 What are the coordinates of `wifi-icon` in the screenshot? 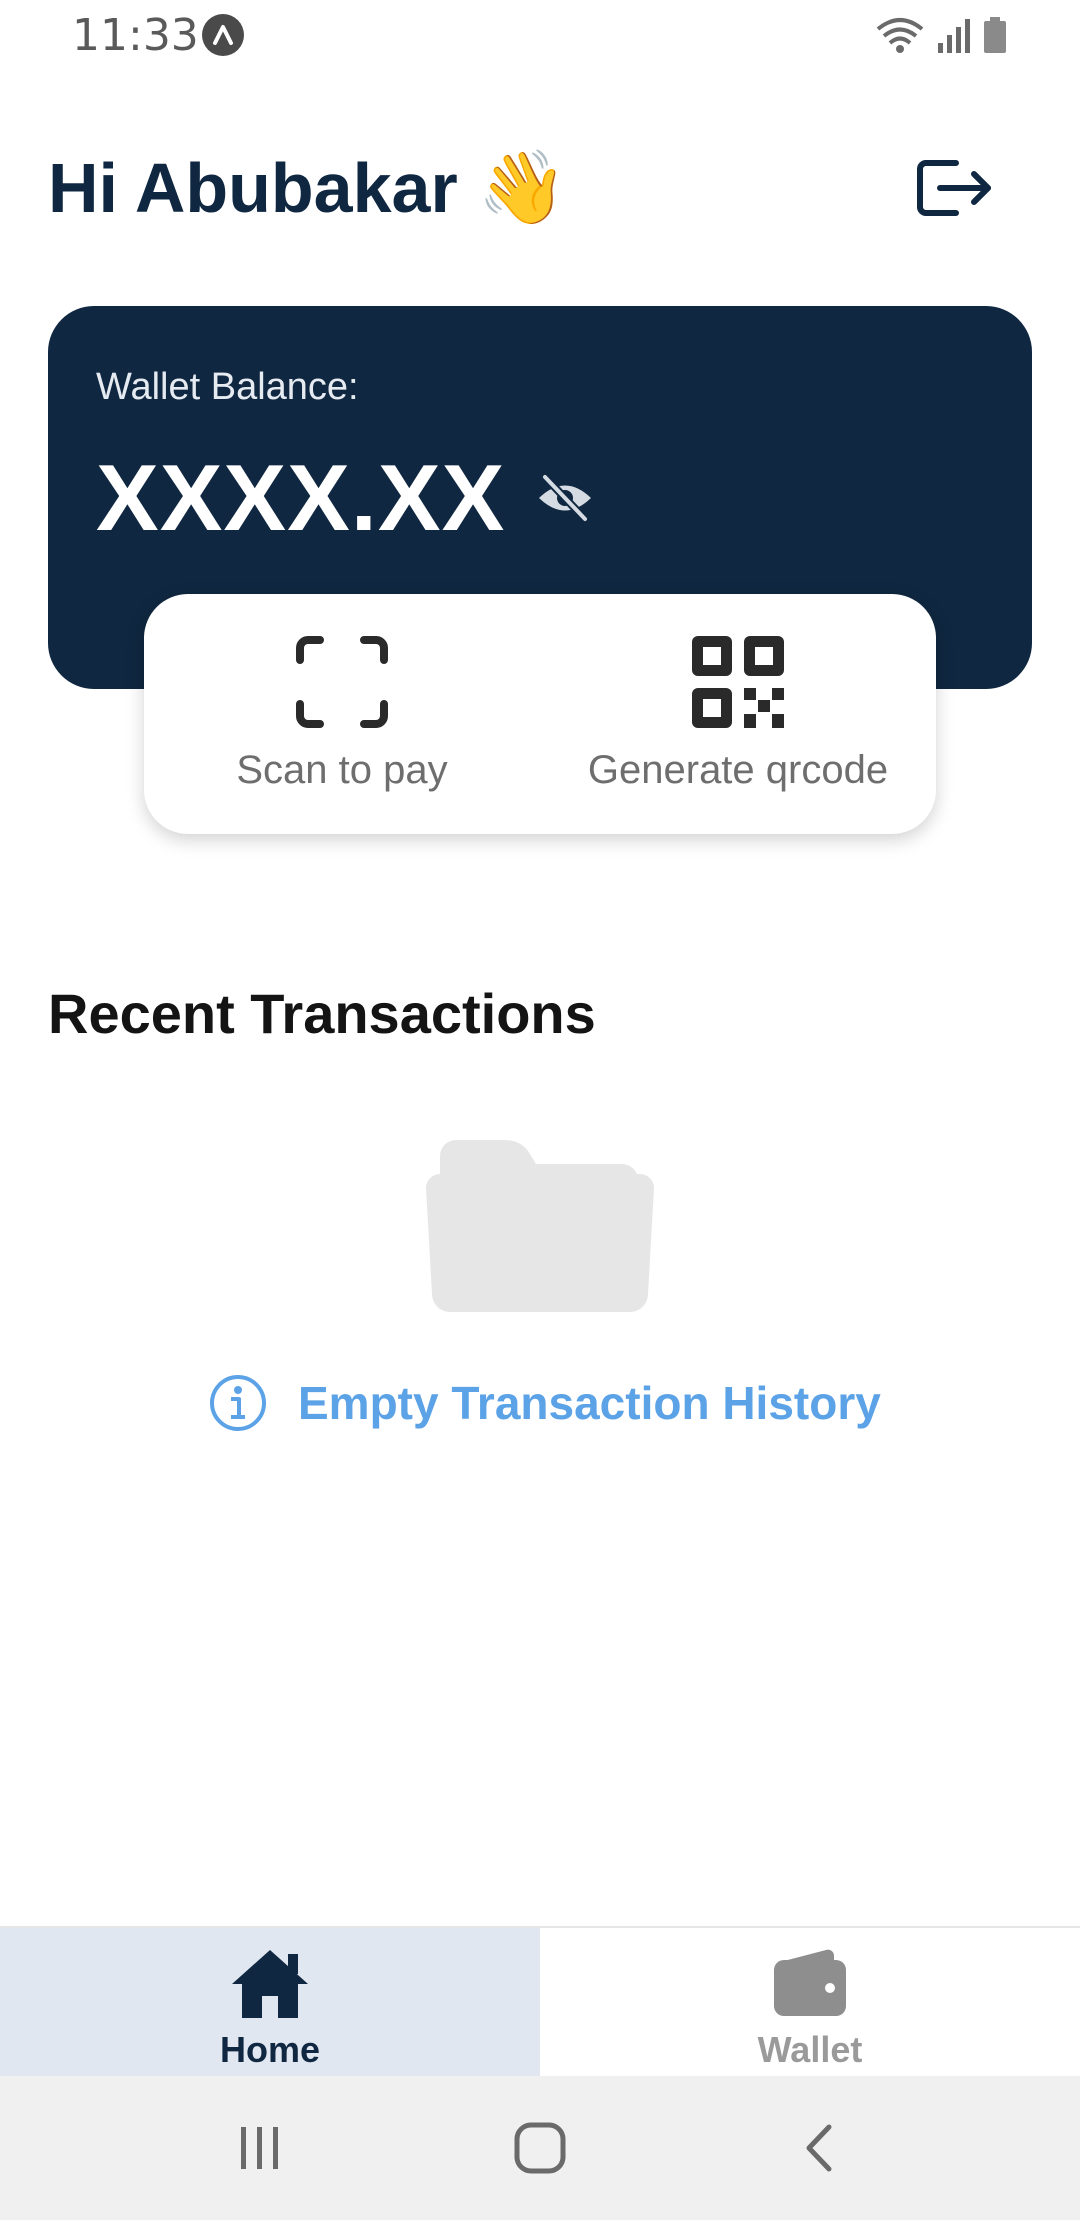 It's located at (900, 35).